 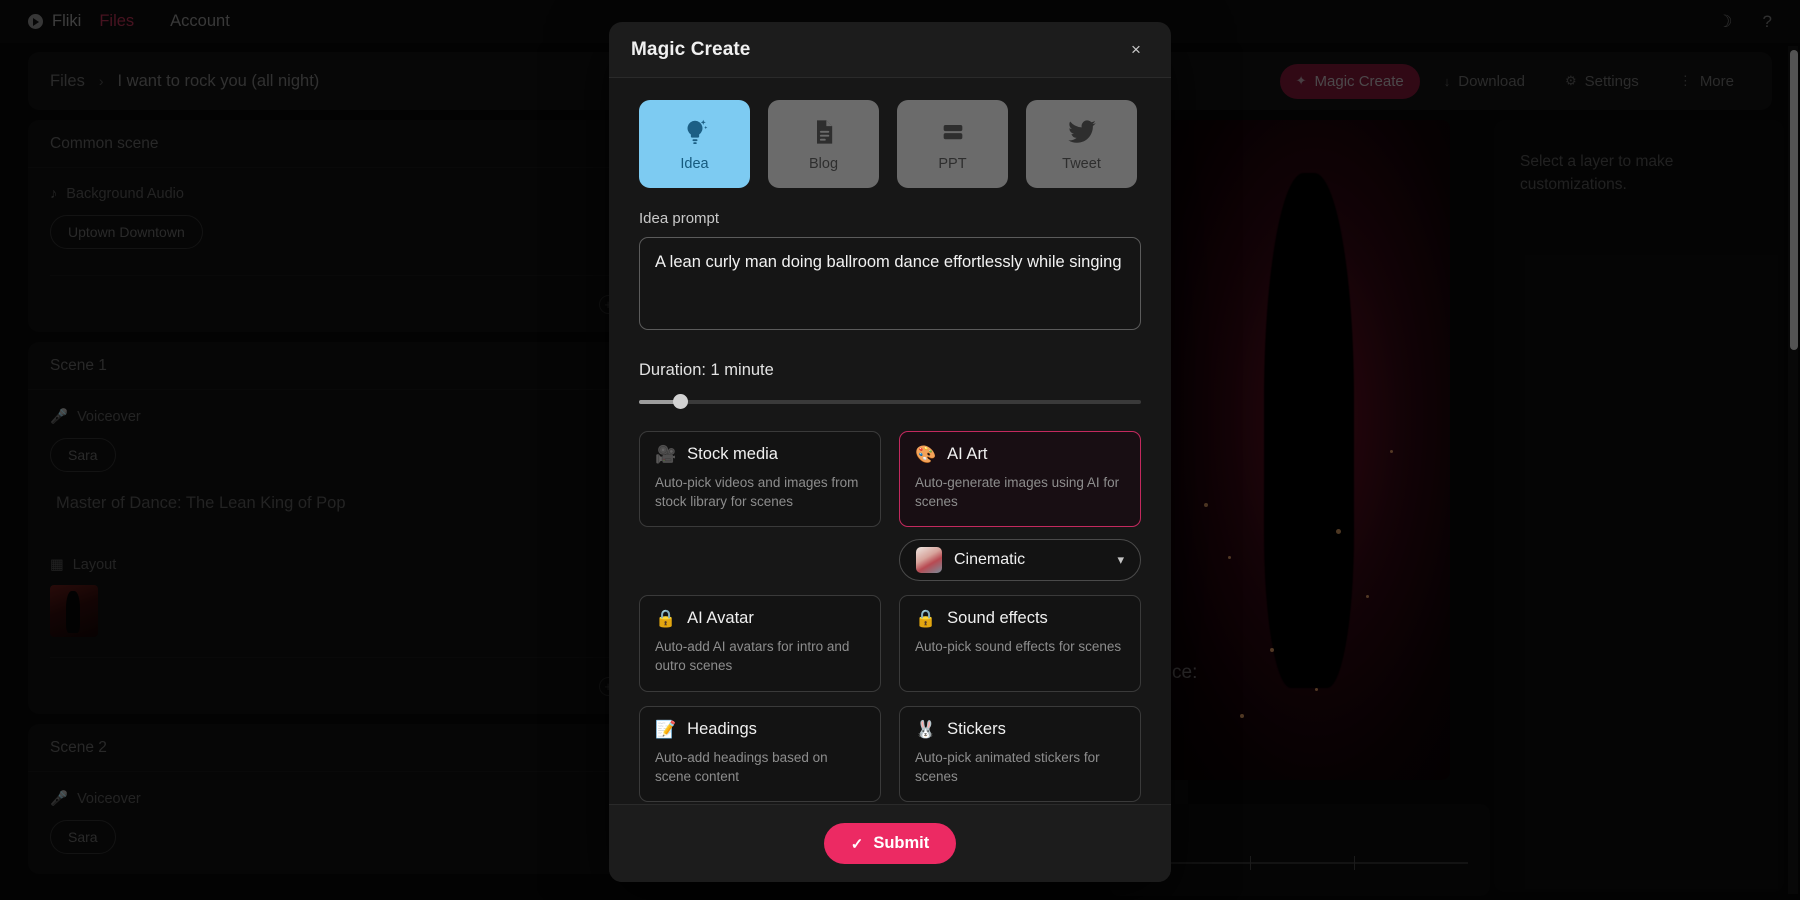 What do you see at coordinates (691, 49) in the screenshot?
I see `dialog-title: Magic Create` at bounding box center [691, 49].